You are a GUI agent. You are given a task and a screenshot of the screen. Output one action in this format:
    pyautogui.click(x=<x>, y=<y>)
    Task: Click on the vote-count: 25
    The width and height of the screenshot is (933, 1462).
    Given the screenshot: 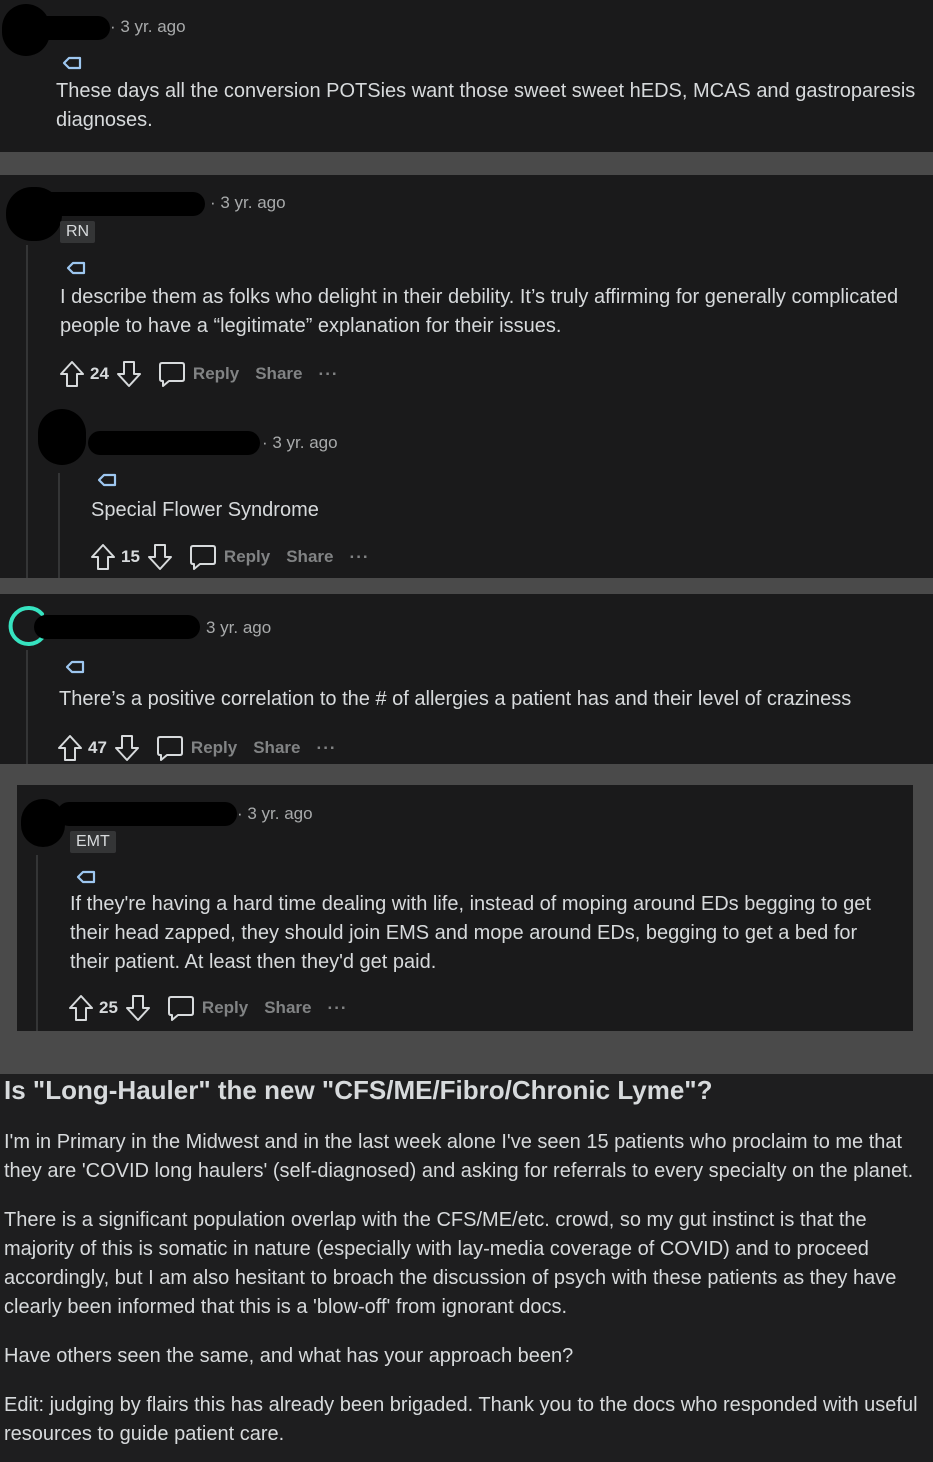 What is the action you would take?
    pyautogui.click(x=108, y=1007)
    